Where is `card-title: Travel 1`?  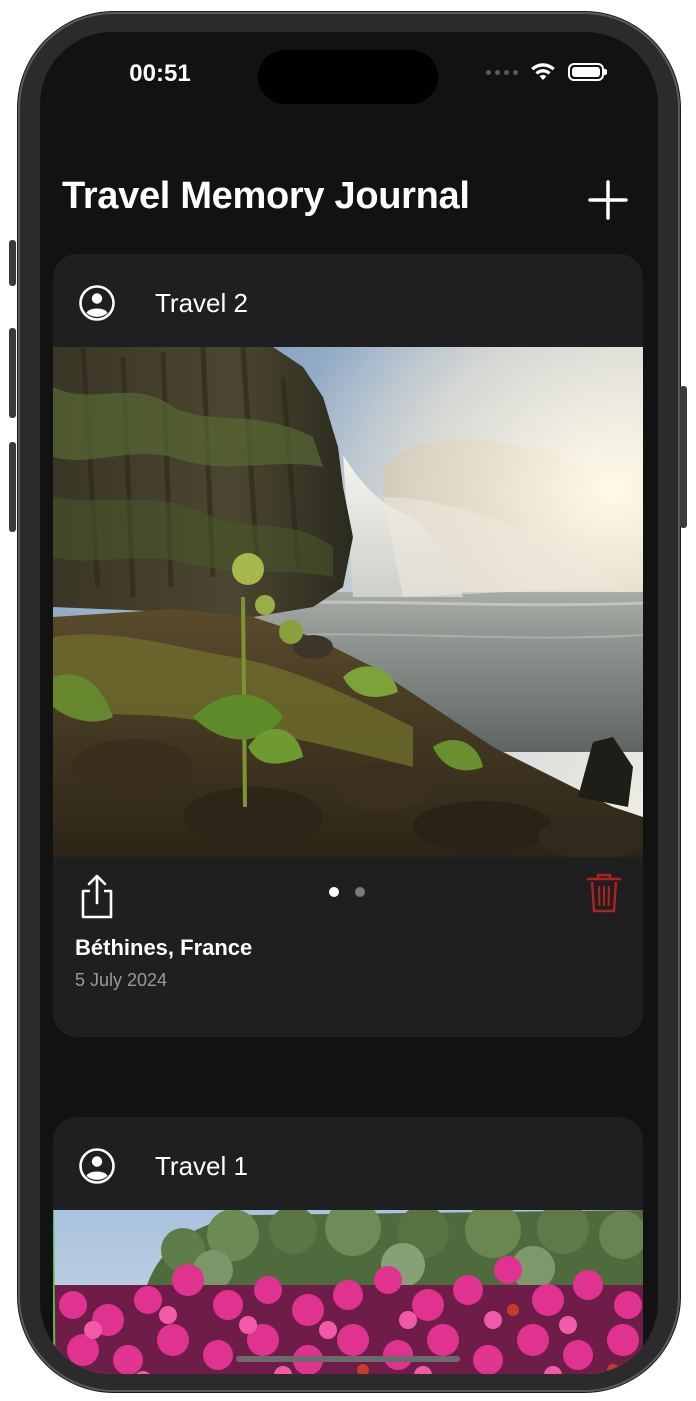 card-title: Travel 1 is located at coordinates (201, 1166).